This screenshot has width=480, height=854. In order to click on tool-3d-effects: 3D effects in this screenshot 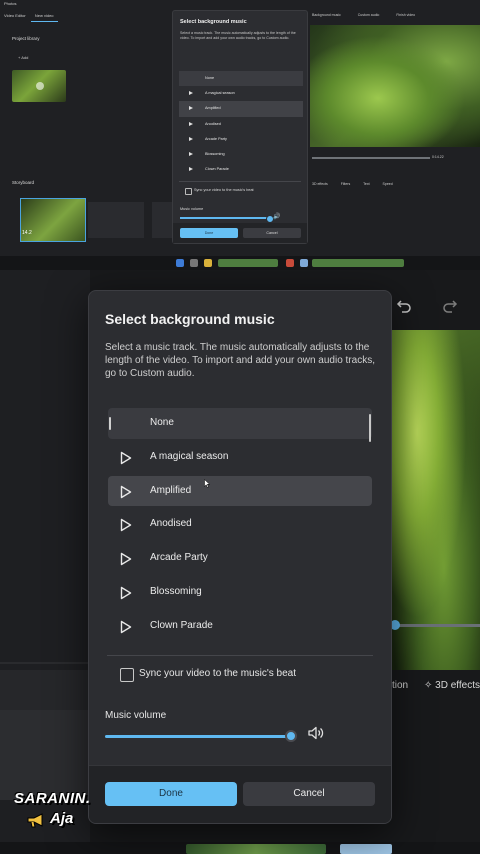, I will do `click(320, 184)`.